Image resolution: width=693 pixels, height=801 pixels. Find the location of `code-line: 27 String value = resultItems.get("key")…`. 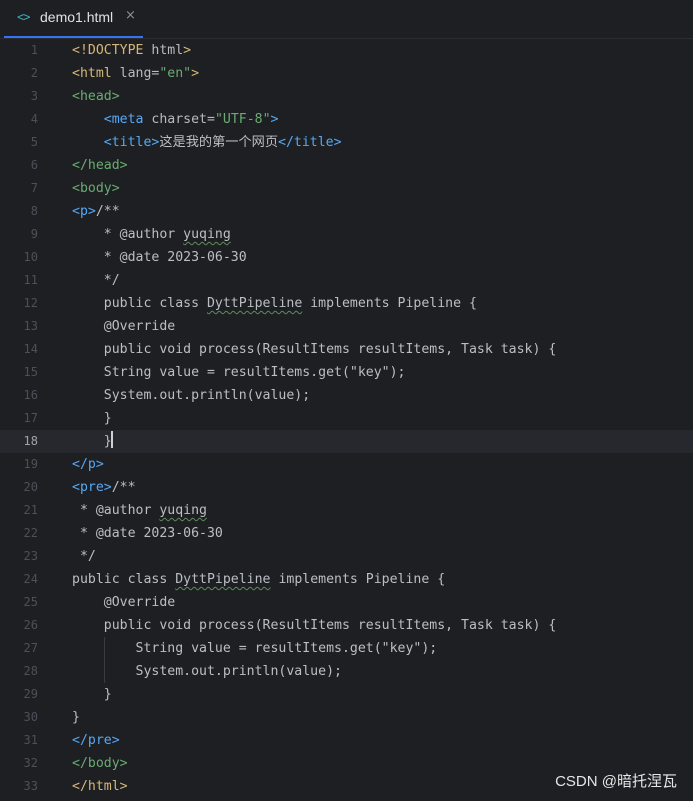

code-line: 27 String value = resultItems.get("key")… is located at coordinates (346, 648).